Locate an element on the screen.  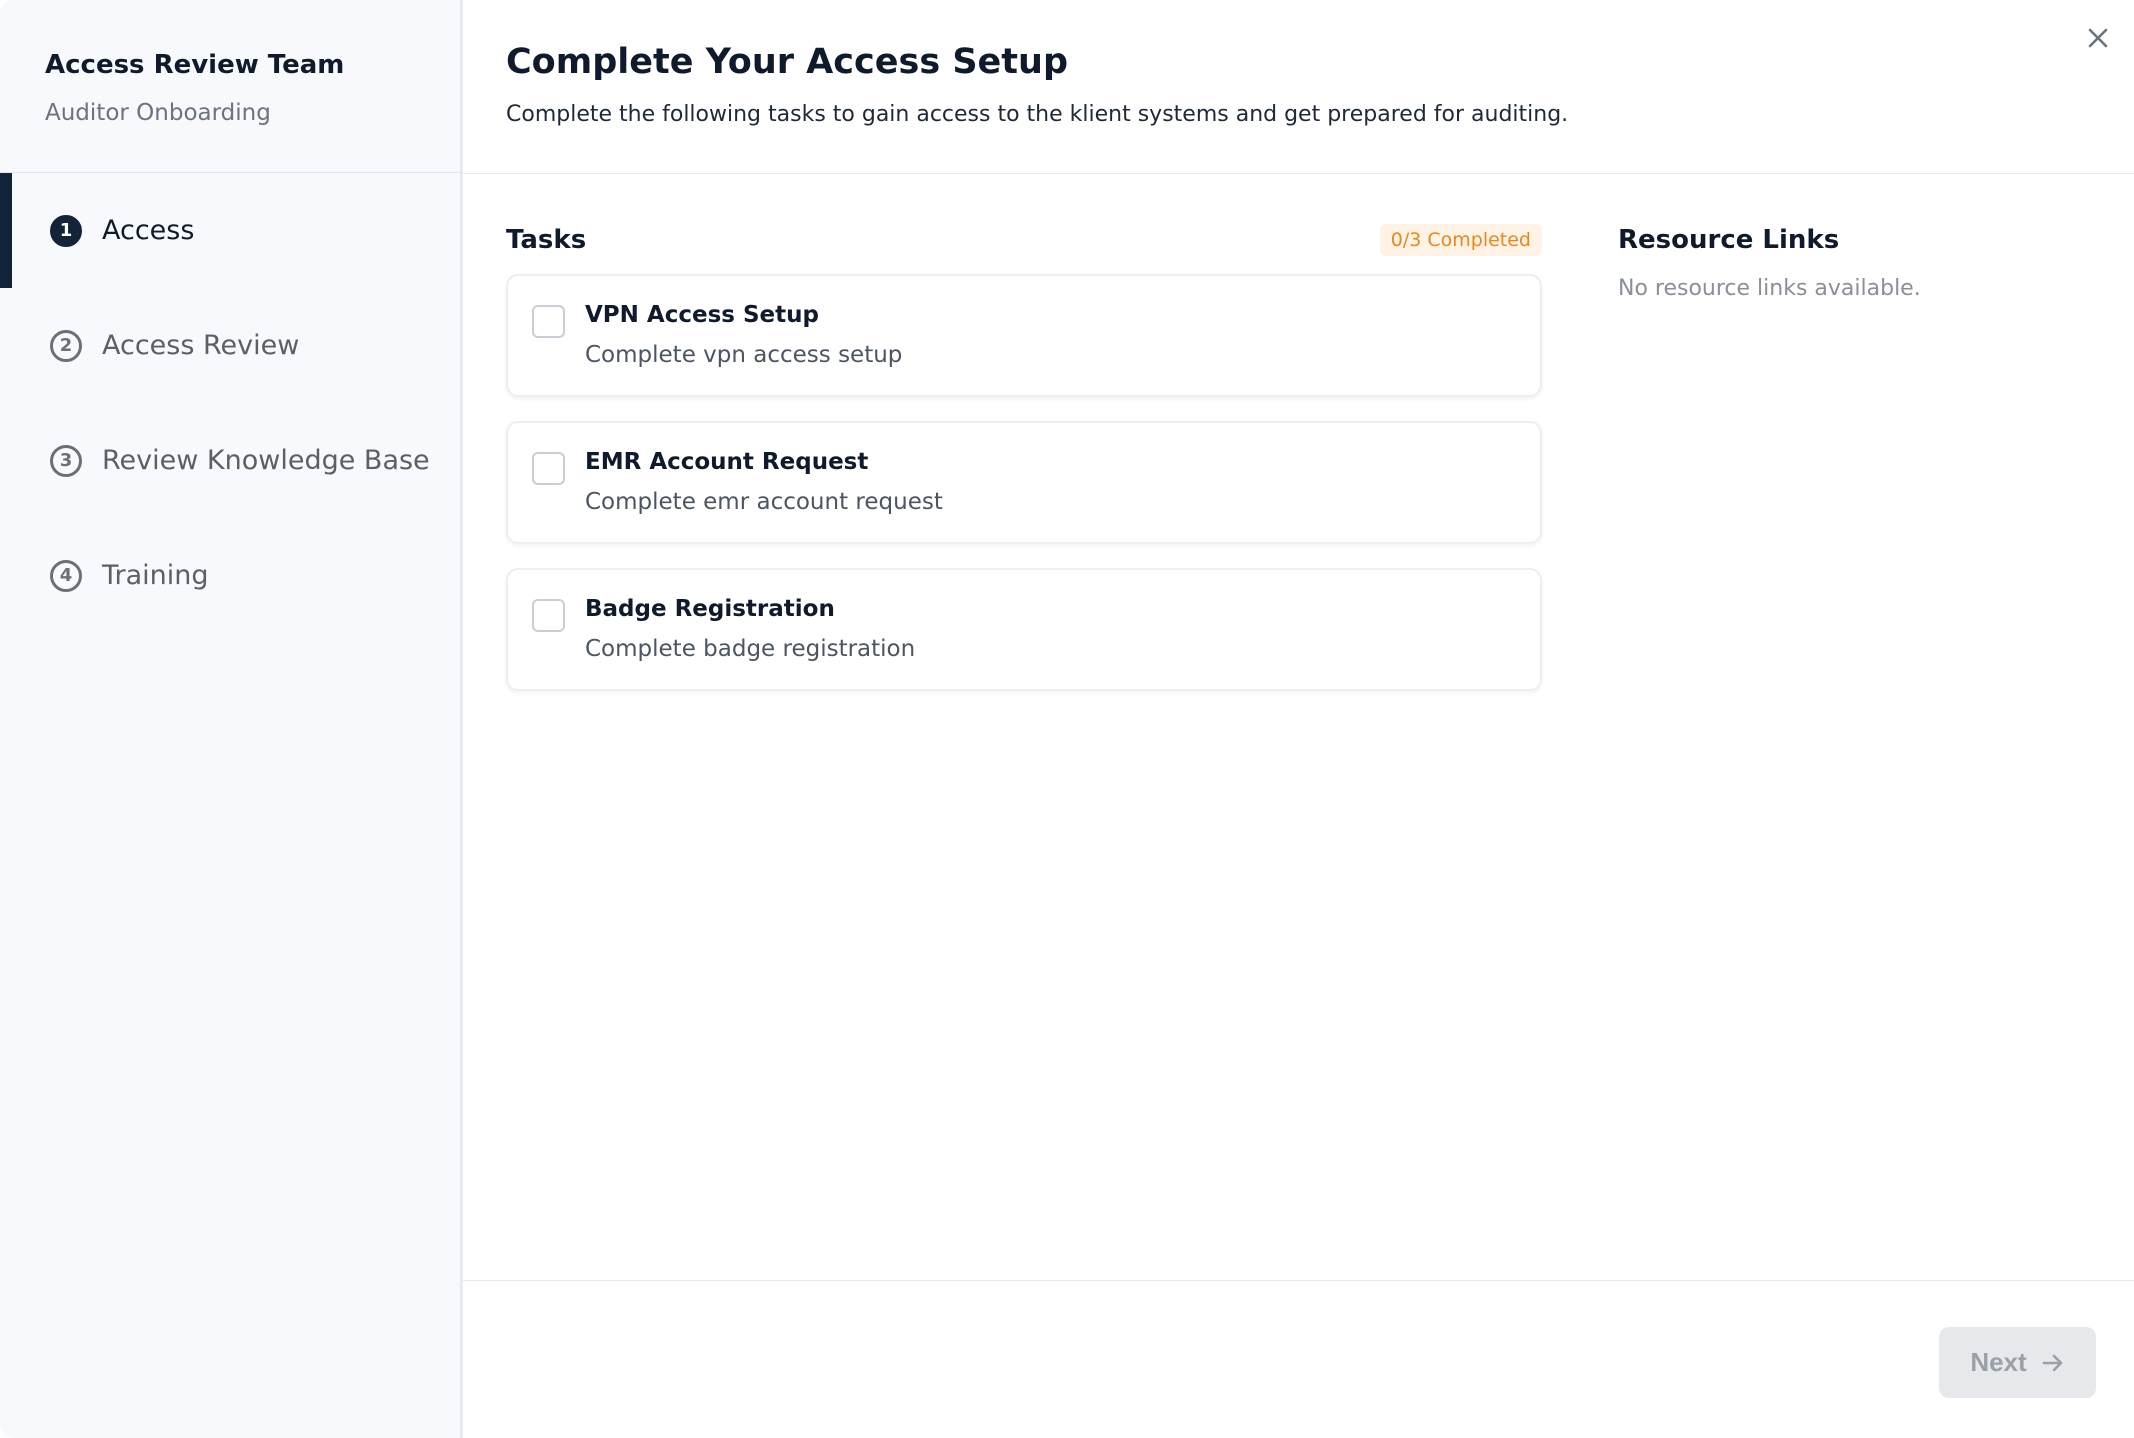
tasks-title: Tasks is located at coordinates (546, 240).